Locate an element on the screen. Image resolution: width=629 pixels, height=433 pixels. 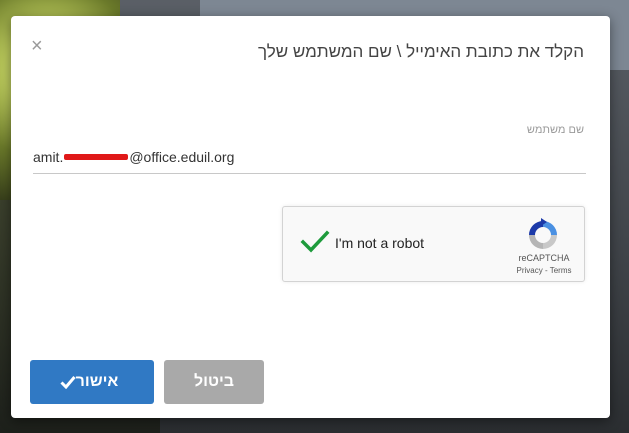
confirm-button: אישור is located at coordinates (92, 382).